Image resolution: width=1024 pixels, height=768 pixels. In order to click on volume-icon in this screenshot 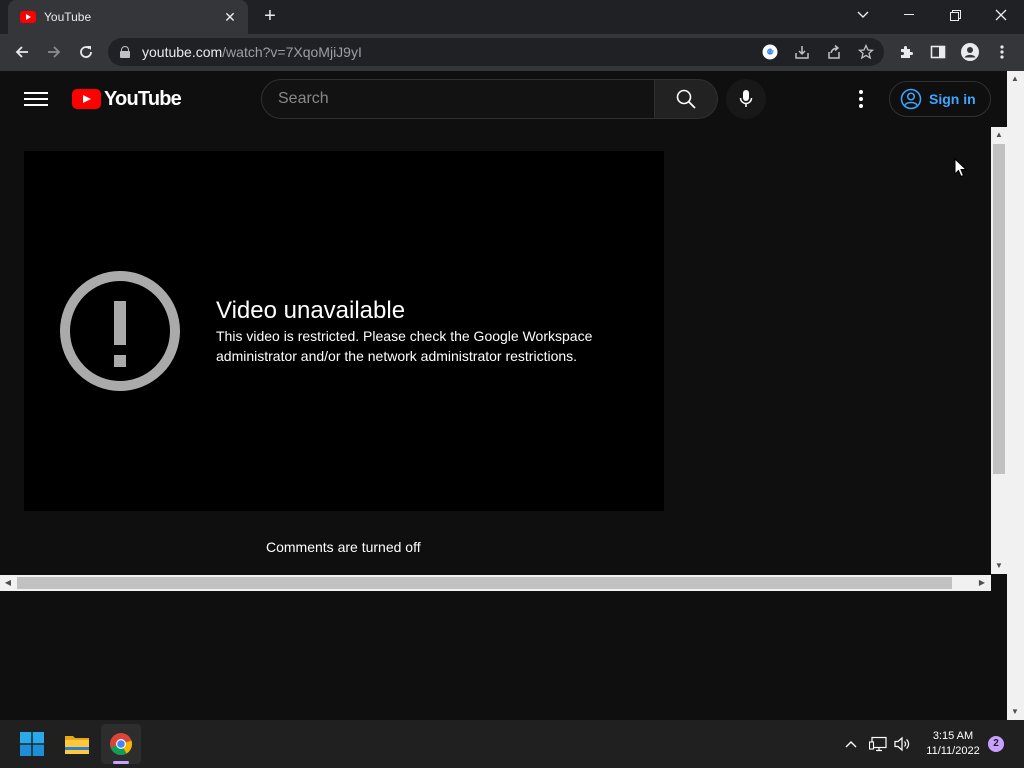, I will do `click(903, 744)`.